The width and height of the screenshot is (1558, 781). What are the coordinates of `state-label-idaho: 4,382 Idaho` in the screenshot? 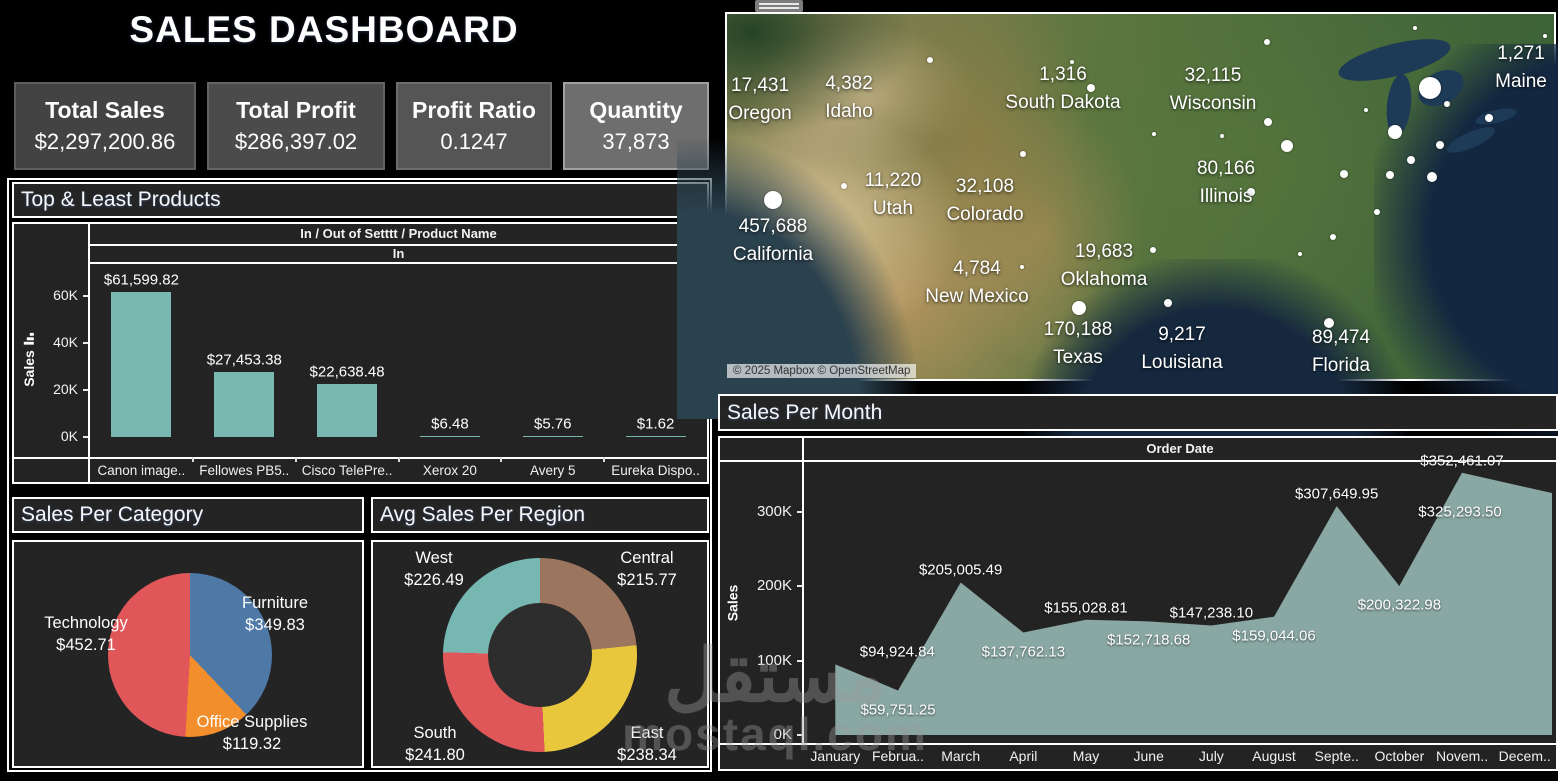 It's located at (849, 98).